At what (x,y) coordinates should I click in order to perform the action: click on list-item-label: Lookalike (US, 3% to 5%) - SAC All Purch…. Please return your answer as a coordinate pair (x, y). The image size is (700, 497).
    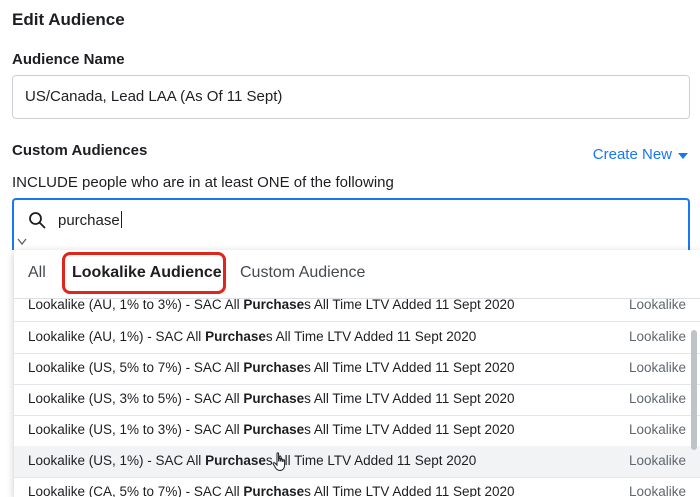
    Looking at the image, I should click on (271, 398).